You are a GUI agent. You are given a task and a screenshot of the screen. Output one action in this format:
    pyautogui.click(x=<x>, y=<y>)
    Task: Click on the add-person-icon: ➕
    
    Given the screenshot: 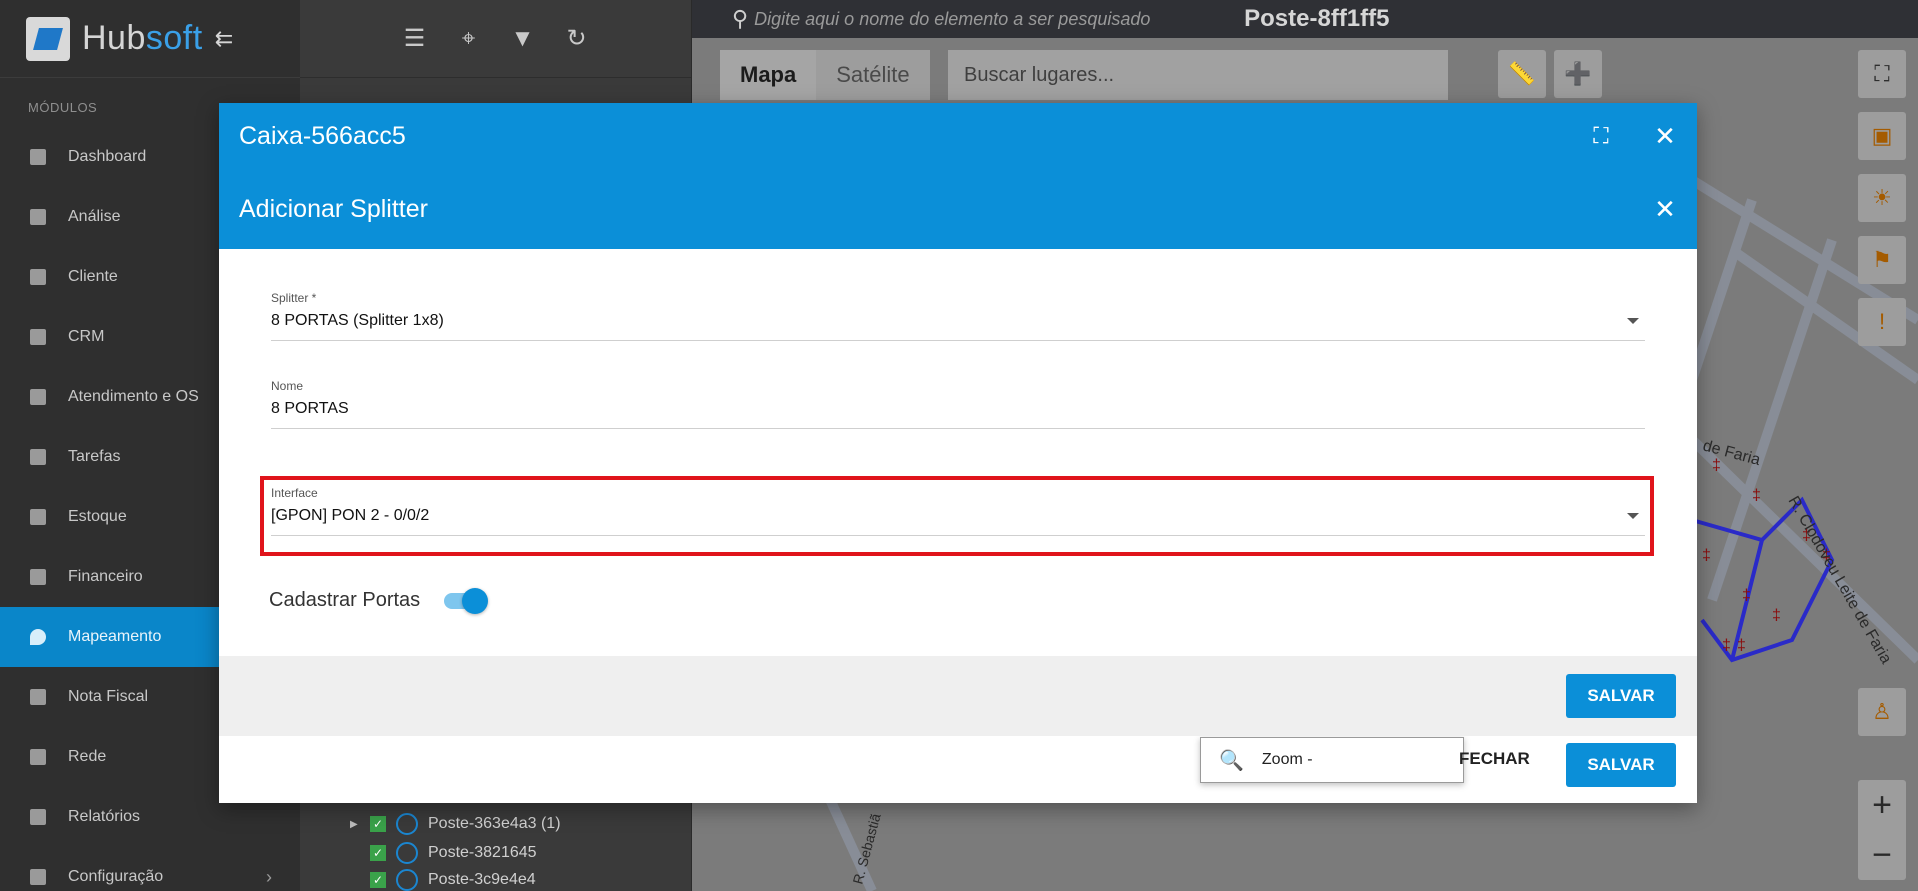 What is the action you would take?
    pyautogui.click(x=1578, y=74)
    